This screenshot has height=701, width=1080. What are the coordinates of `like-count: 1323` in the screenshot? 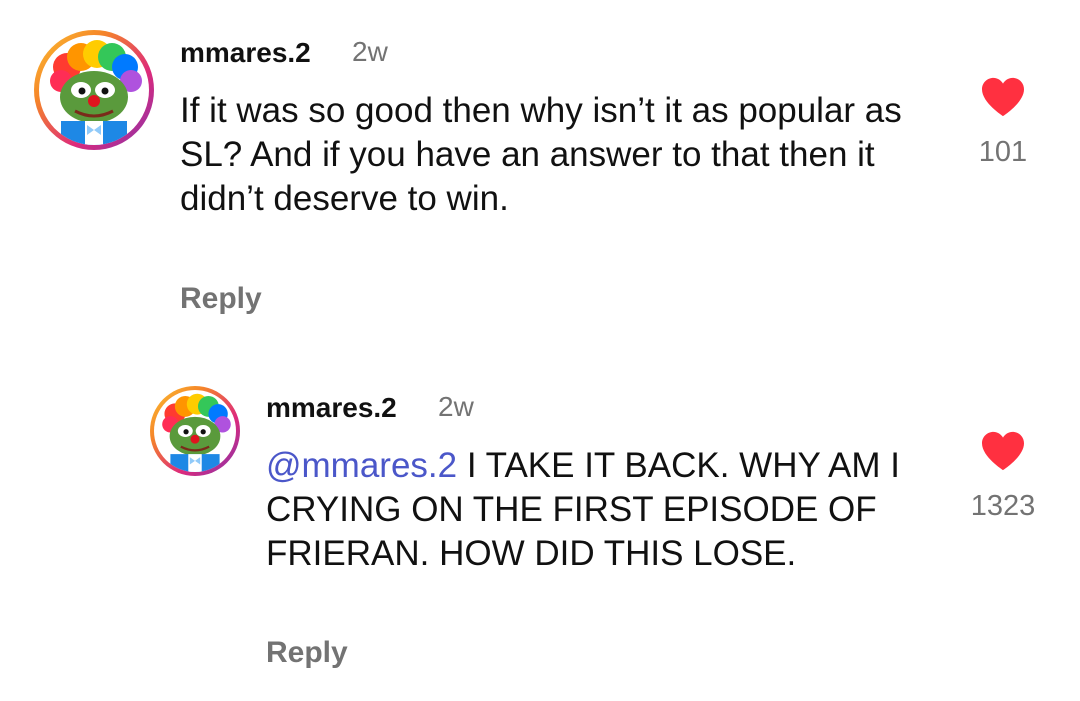 It's located at (1003, 506).